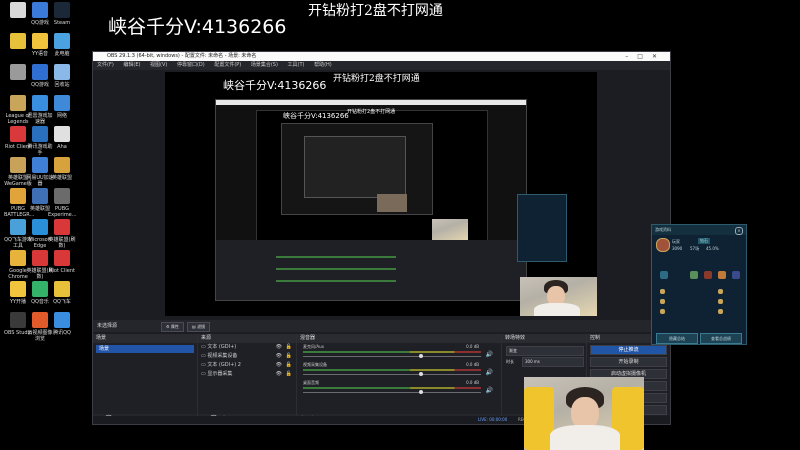 The width and height of the screenshot is (800, 450). I want to click on desktop-shortcut: 回收站, so click(62, 76).